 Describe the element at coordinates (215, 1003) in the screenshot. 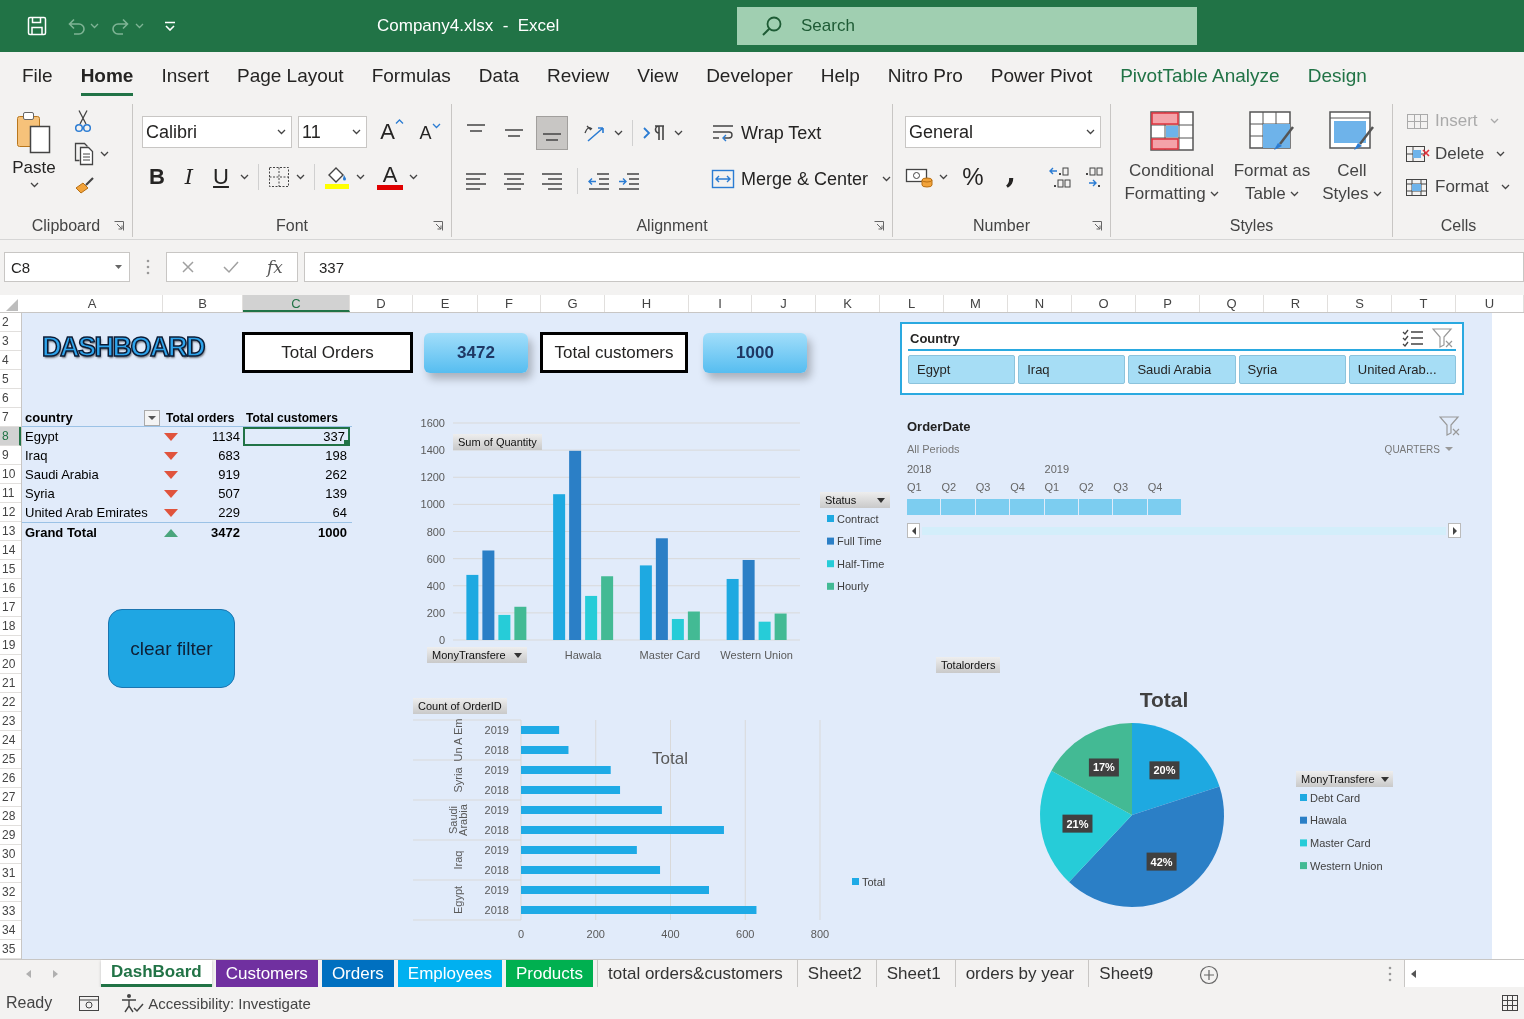

I see `accessibility-button: Accessibility: Investigate` at that location.